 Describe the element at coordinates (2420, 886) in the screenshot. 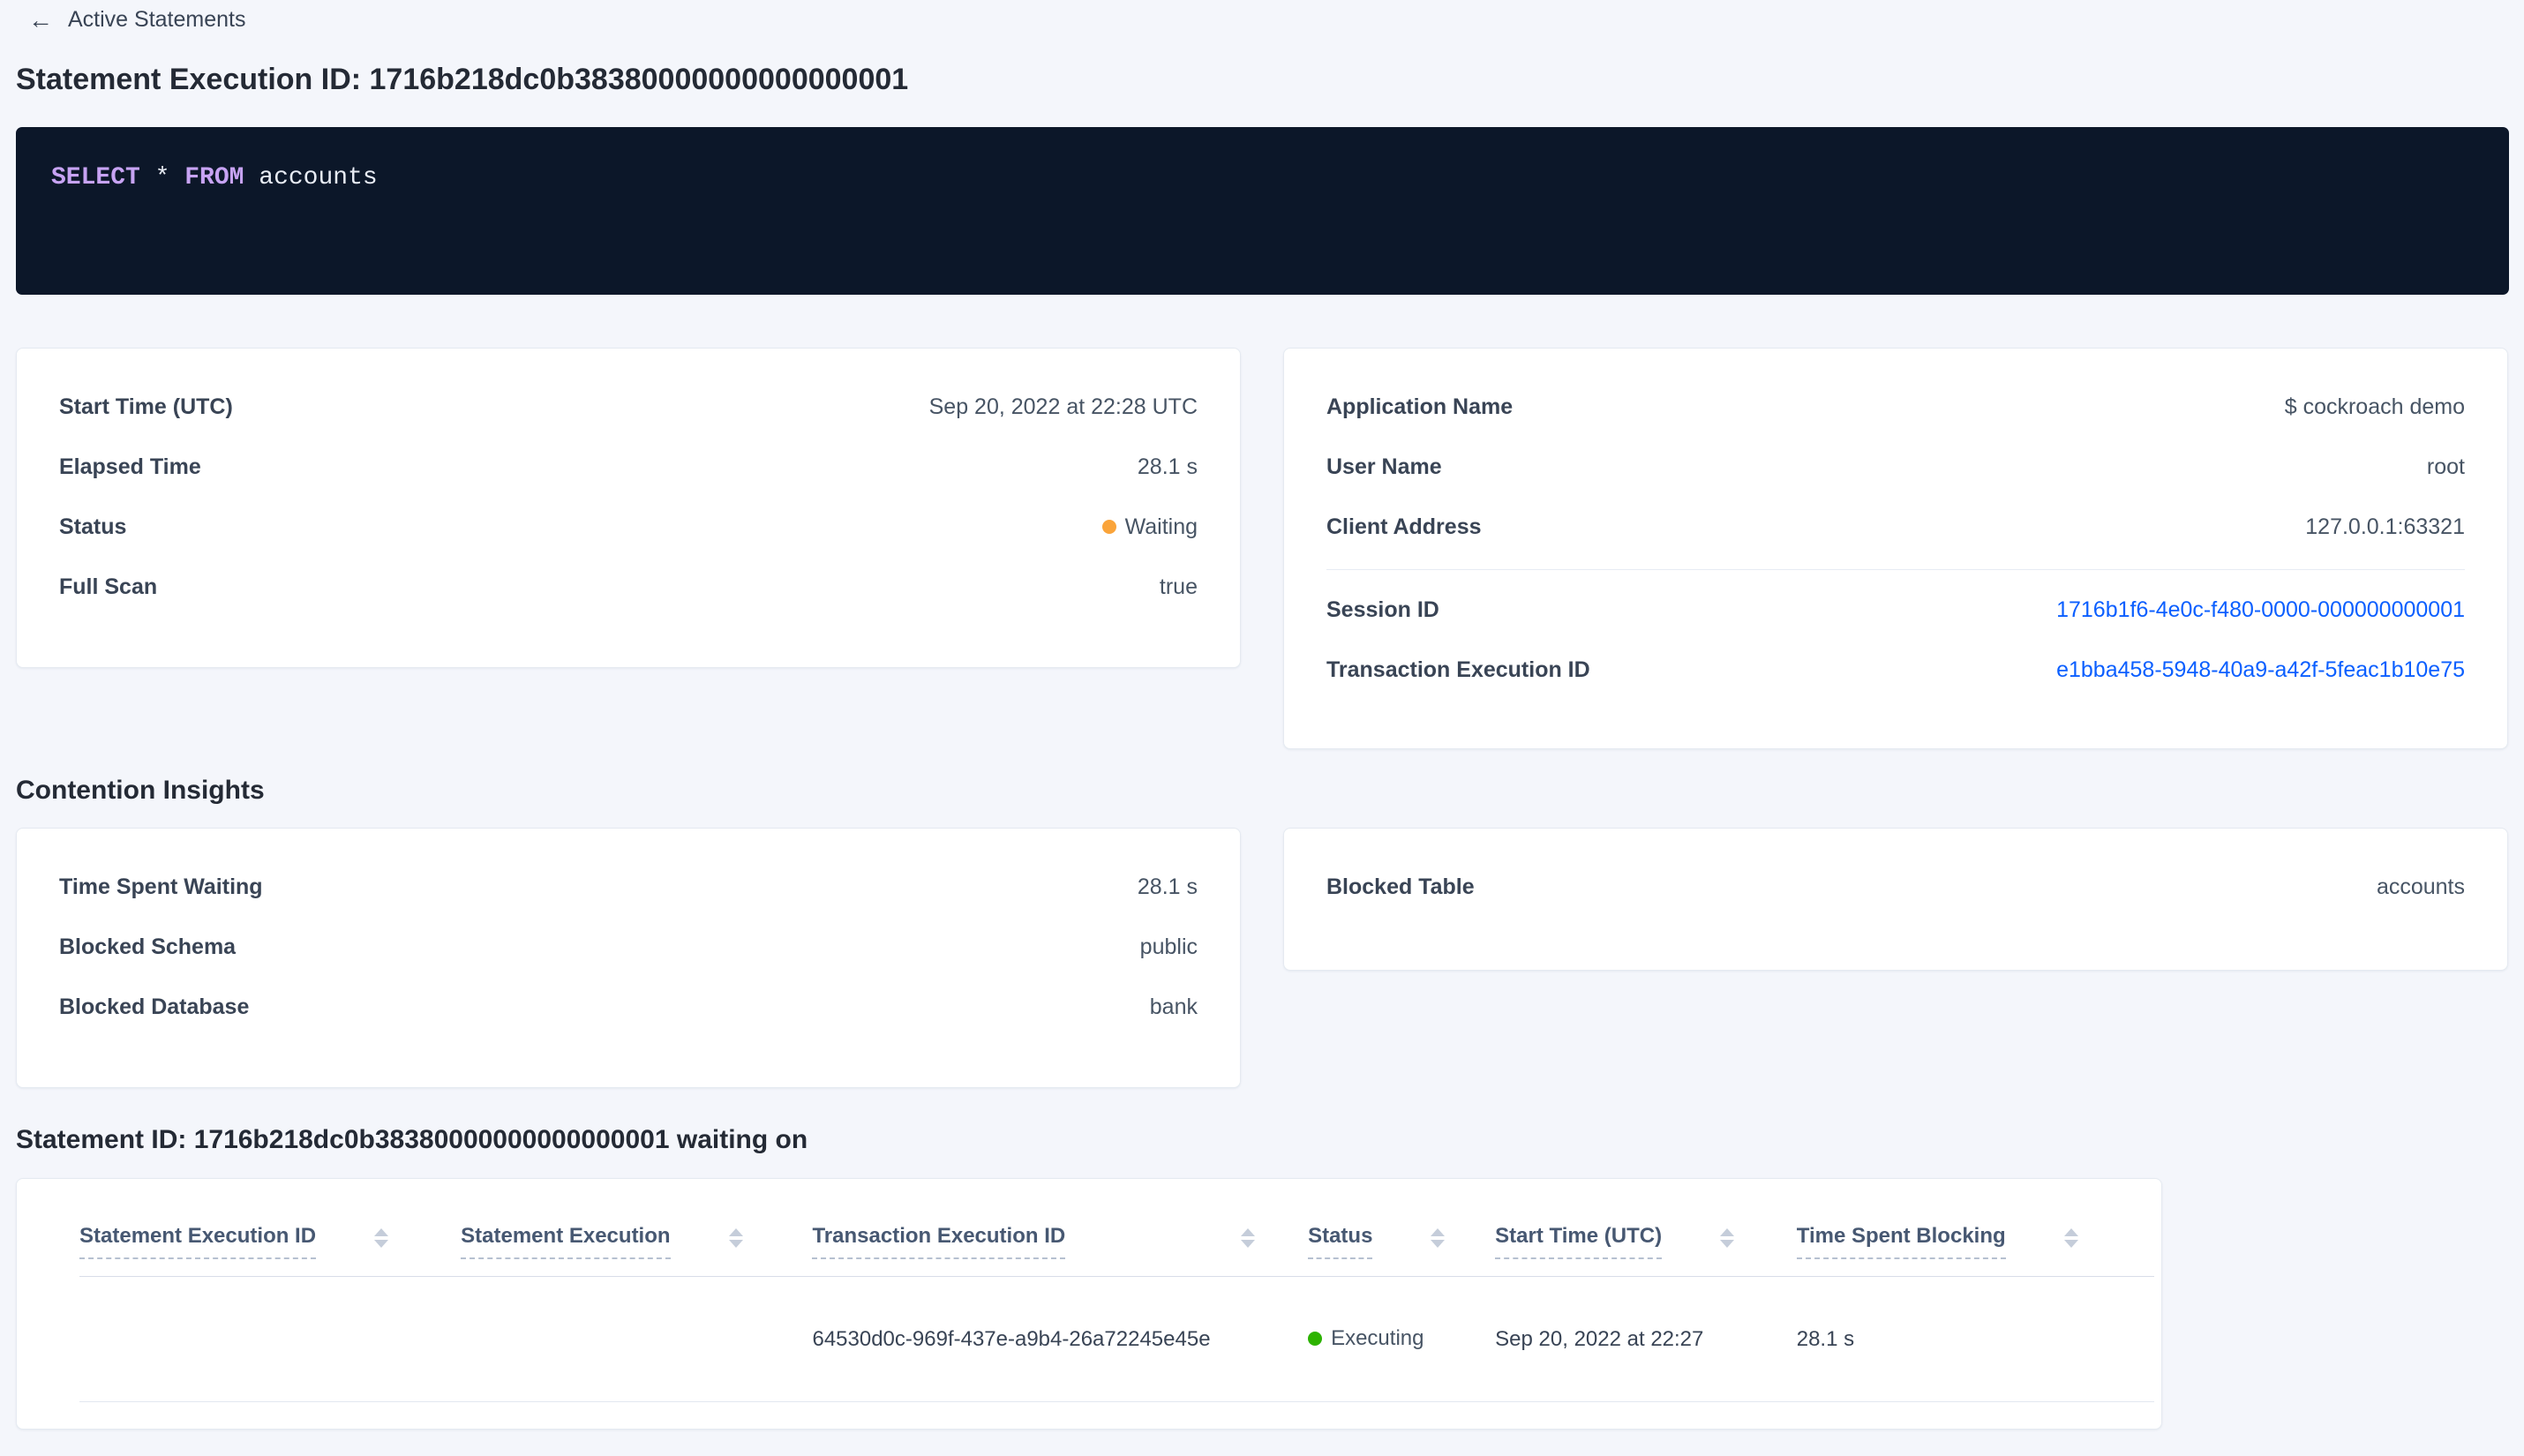

I see `blocked-table-value: accounts` at that location.